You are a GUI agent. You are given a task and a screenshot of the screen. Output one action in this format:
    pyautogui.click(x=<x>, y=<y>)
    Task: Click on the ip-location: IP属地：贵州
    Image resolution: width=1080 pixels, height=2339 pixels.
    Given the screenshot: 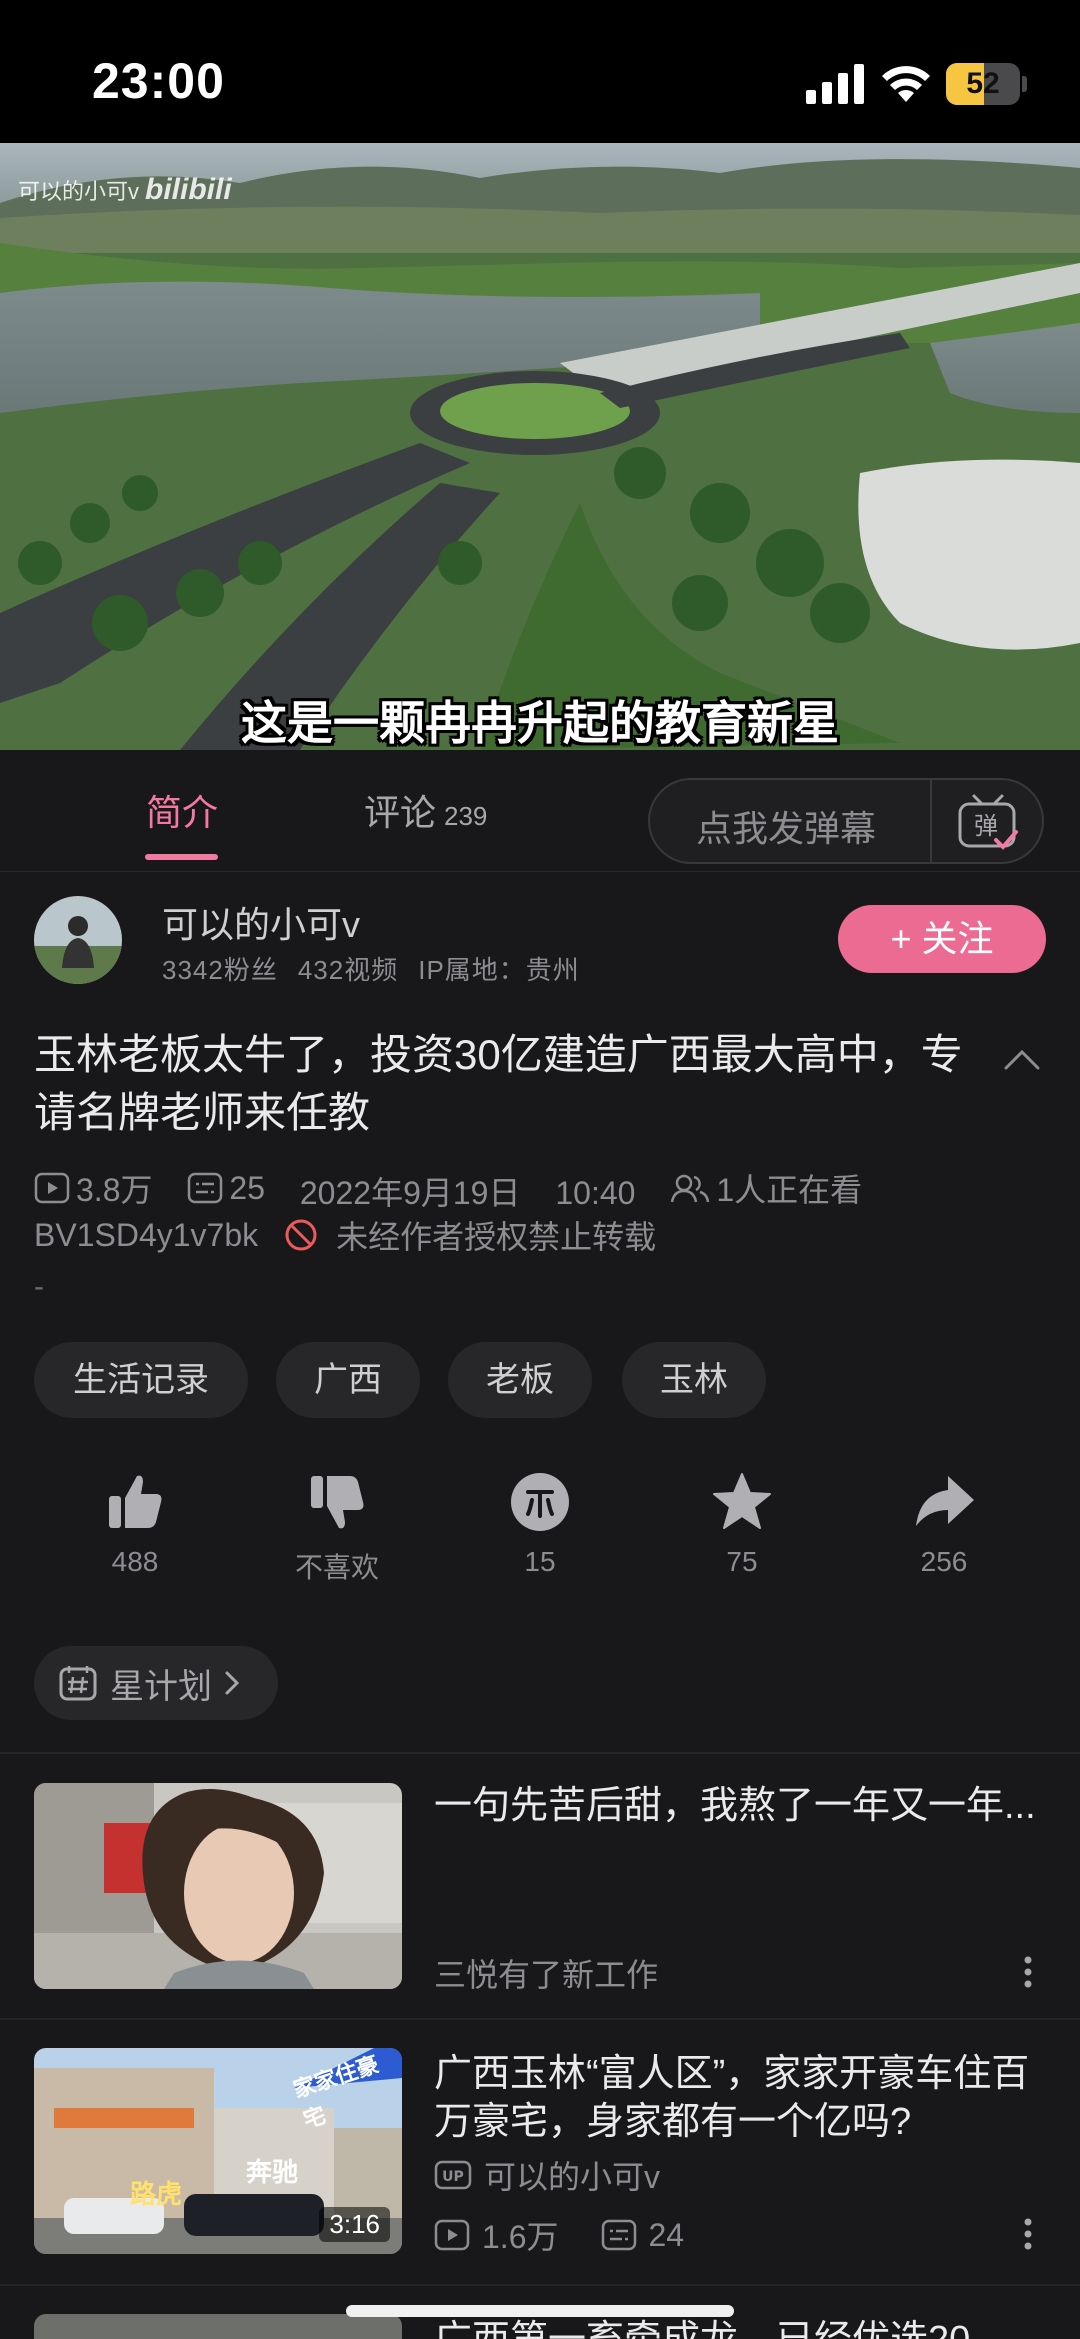 What is the action you would take?
    pyautogui.click(x=499, y=970)
    